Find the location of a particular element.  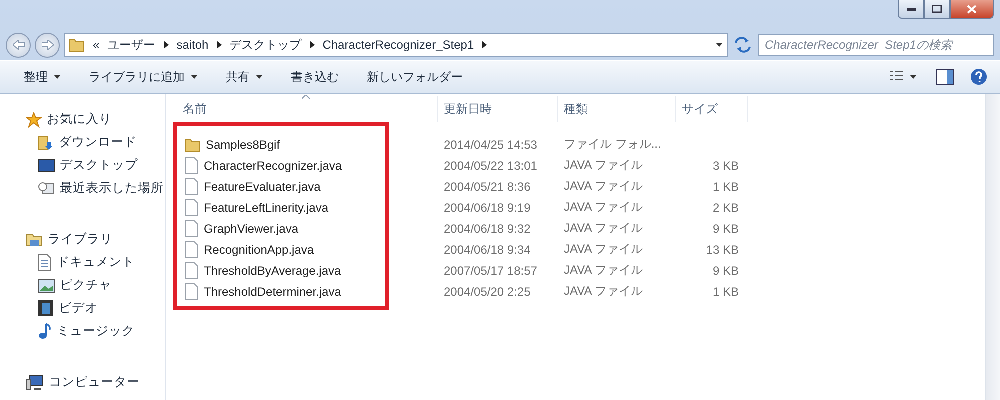

file-name: FeatureLeftLinerity.java is located at coordinates (266, 207).